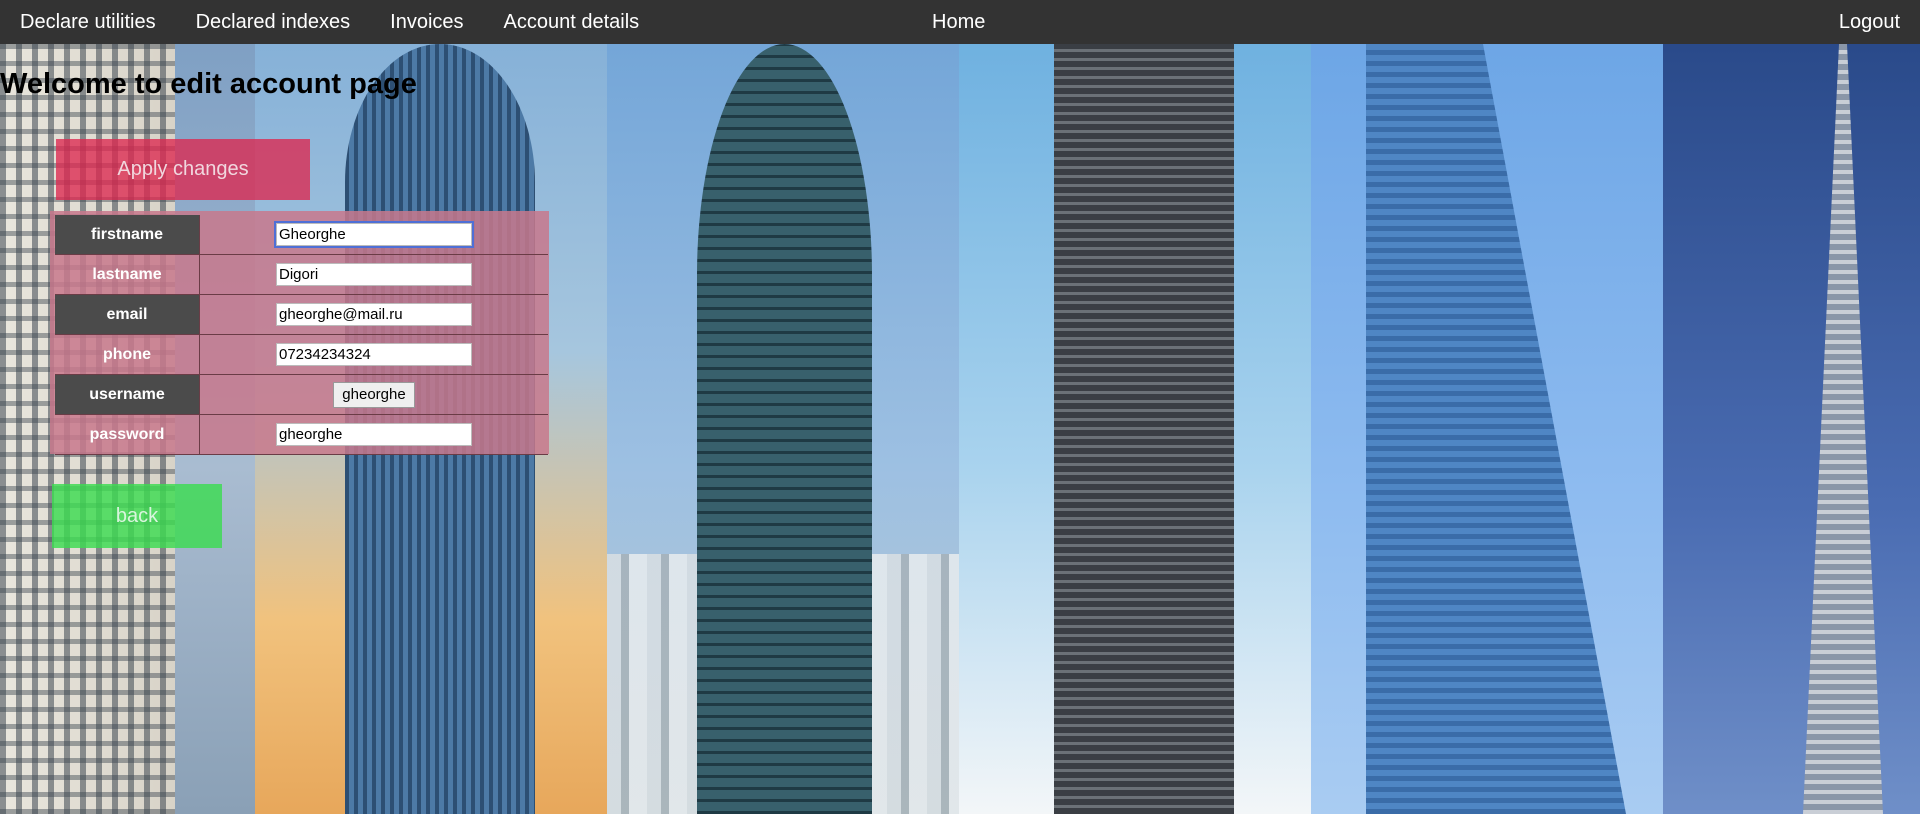 This screenshot has width=1920, height=814. Describe the element at coordinates (127, 434) in the screenshot. I see `password-label: password` at that location.